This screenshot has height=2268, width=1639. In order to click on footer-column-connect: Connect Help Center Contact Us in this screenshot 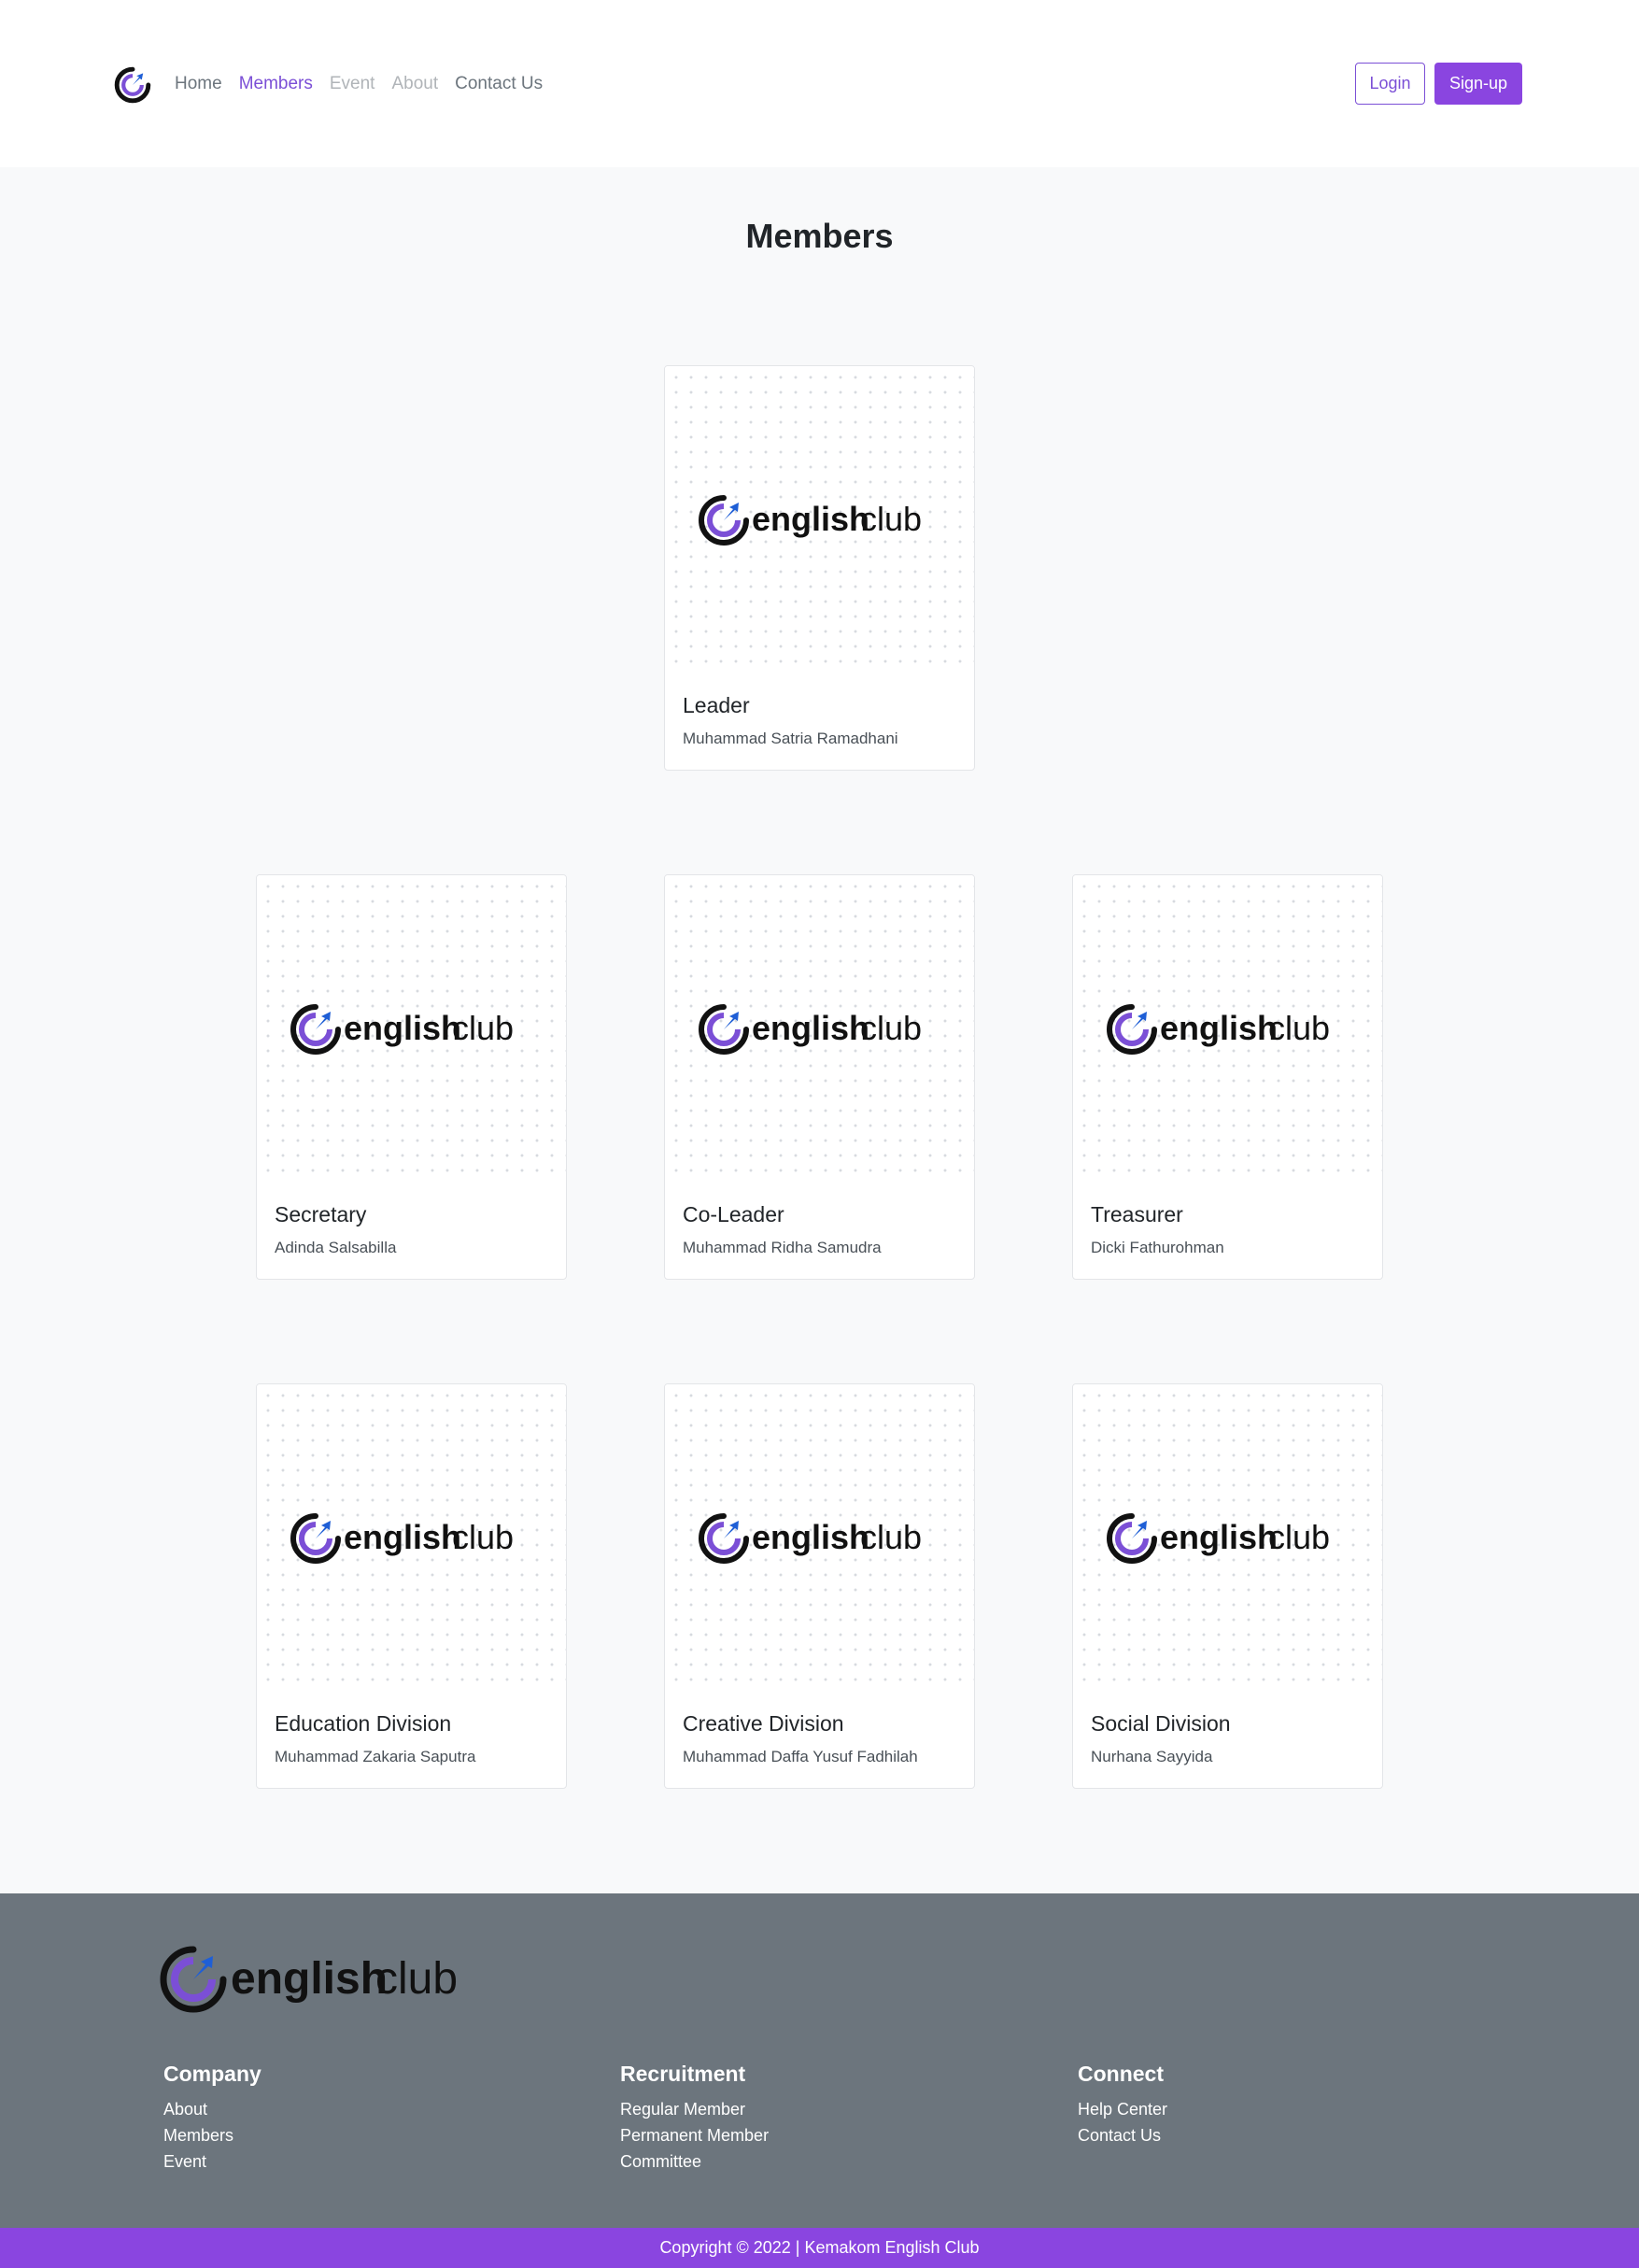, I will do `click(1122, 2105)`.